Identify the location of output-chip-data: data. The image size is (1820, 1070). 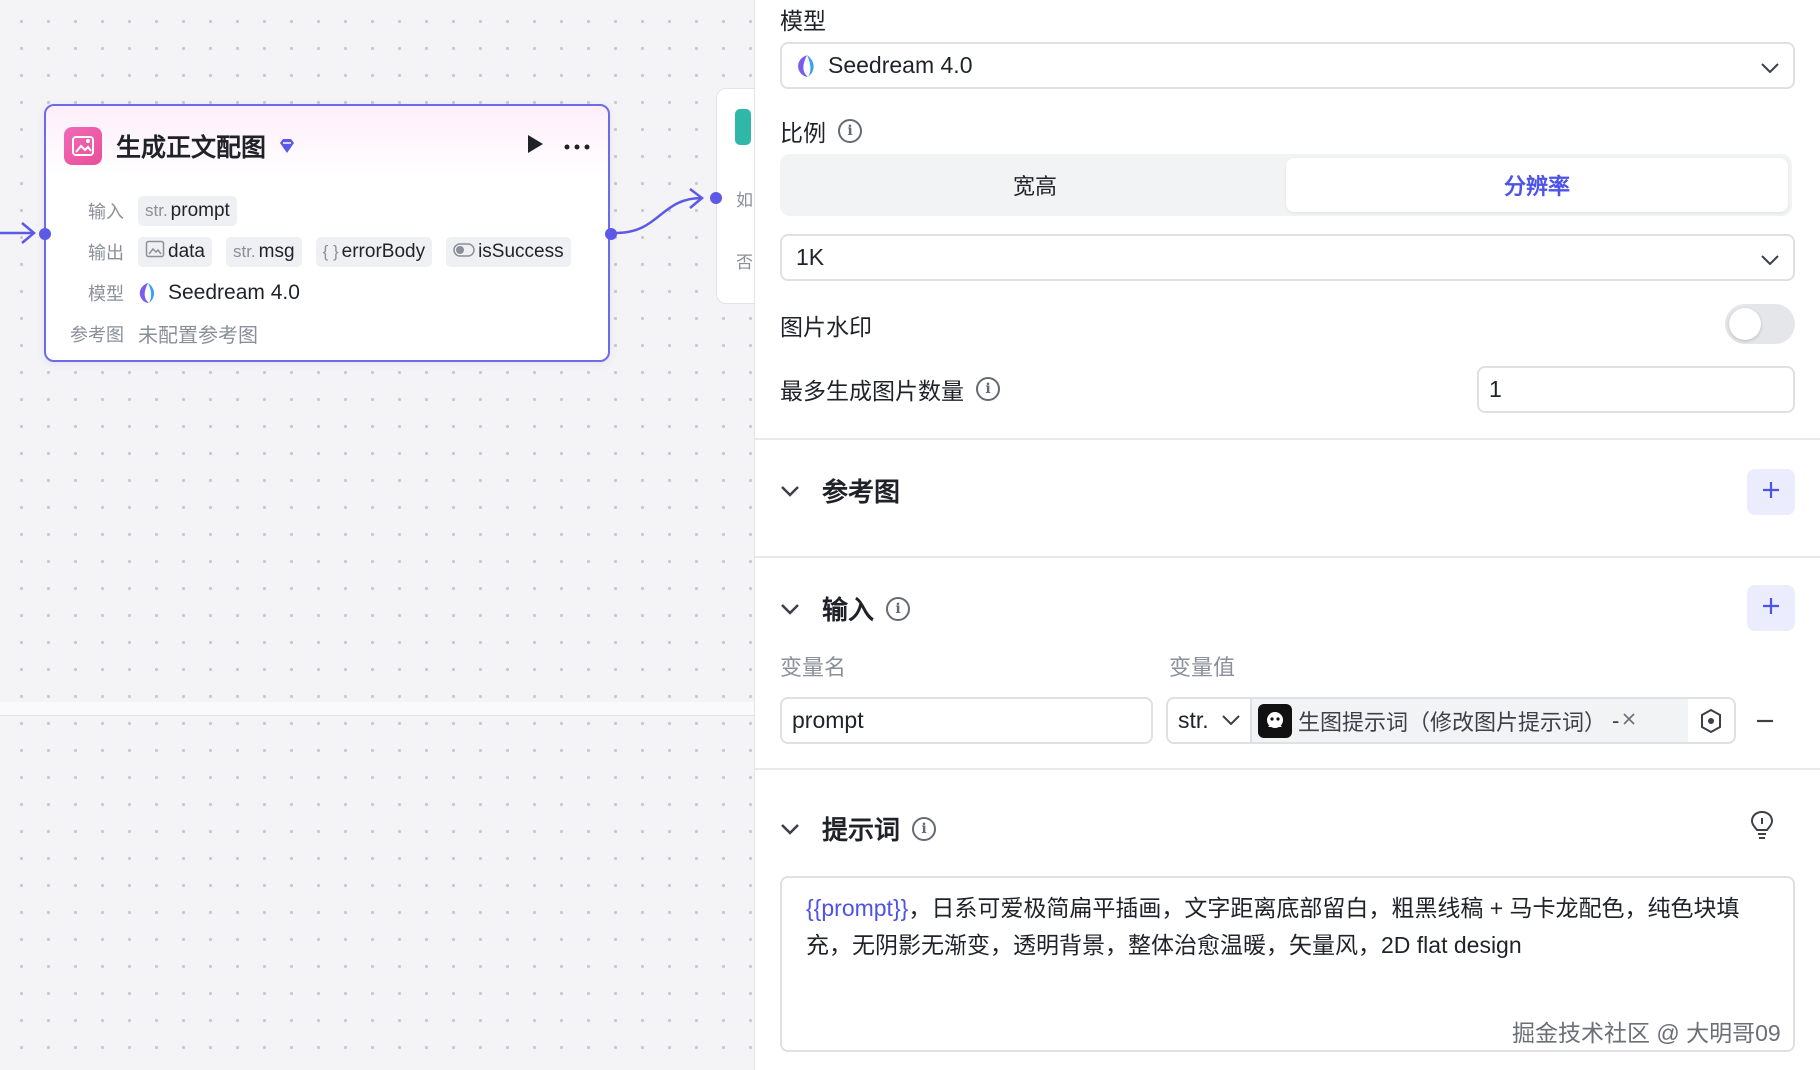
(175, 251).